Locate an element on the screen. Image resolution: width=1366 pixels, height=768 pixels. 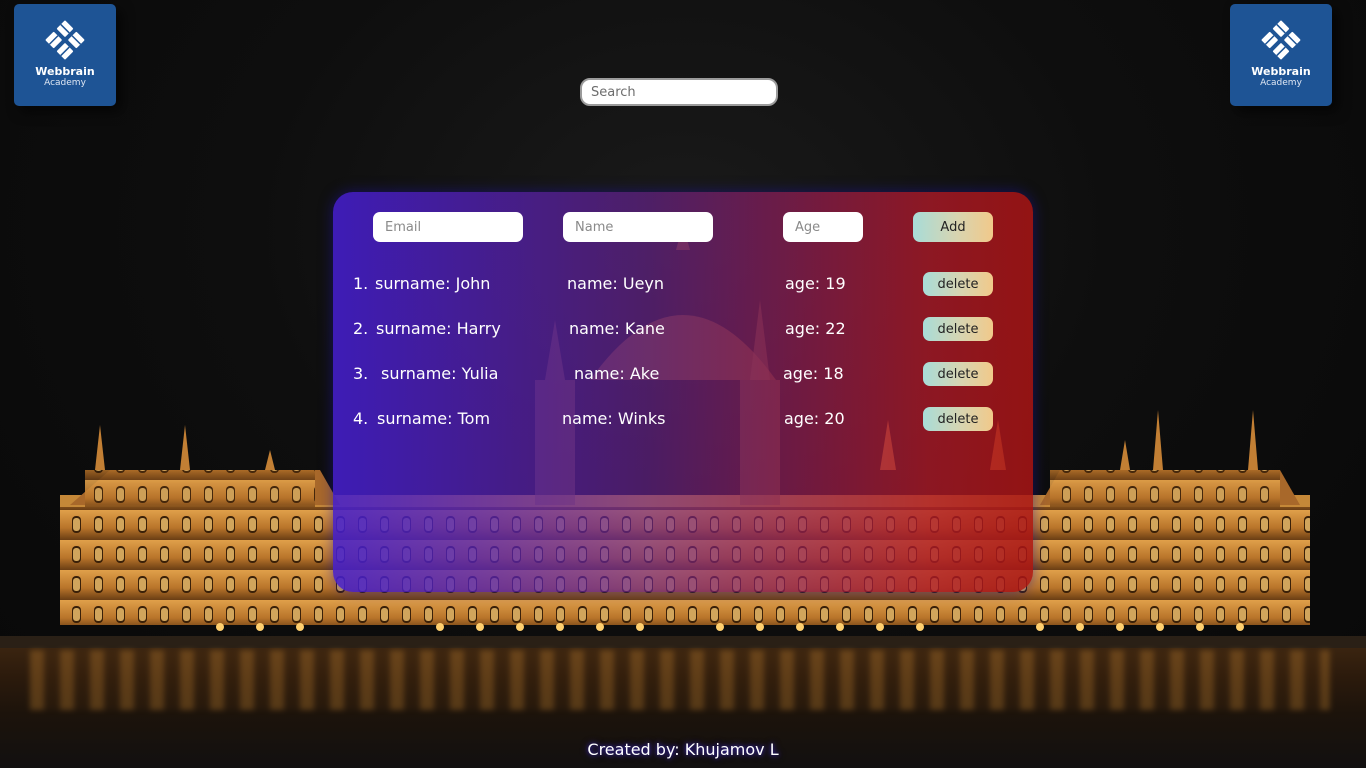
row-age: age: 19 is located at coordinates (815, 283).